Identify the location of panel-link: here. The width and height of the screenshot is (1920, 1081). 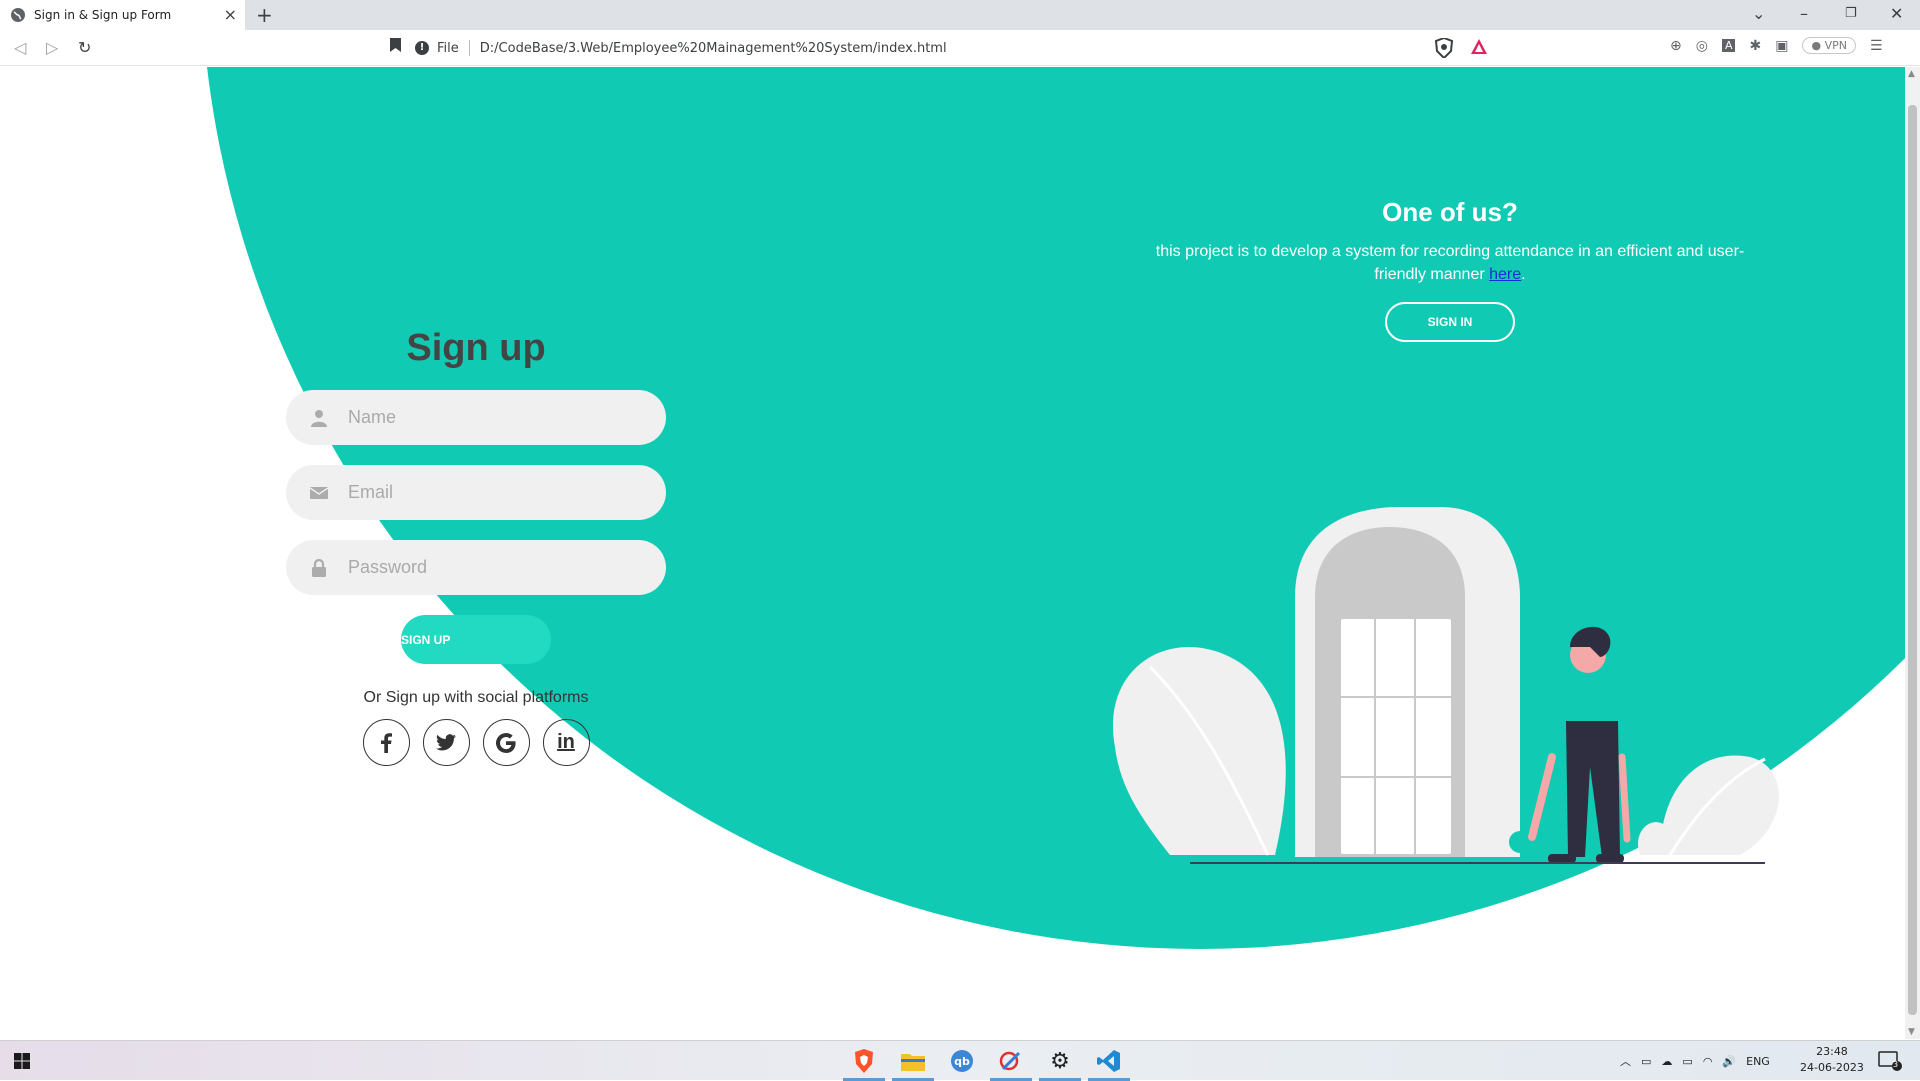
(1505, 274).